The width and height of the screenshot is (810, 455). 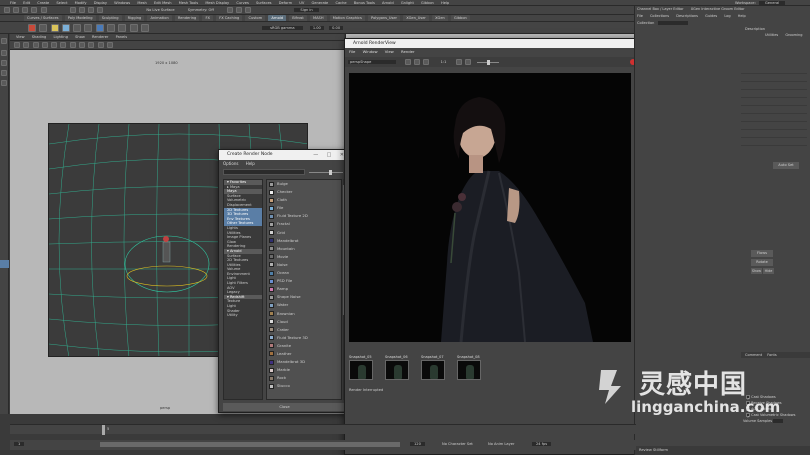 What do you see at coordinates (91, 10) in the screenshot?
I see `snap-curve-icon` at bounding box center [91, 10].